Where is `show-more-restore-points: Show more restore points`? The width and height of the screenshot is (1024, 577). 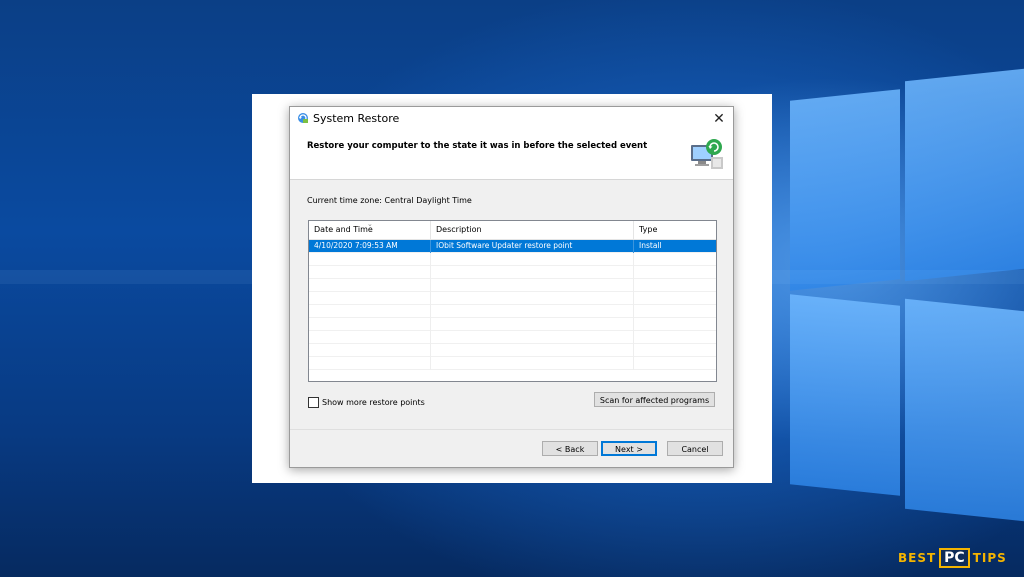
show-more-restore-points: Show more restore points is located at coordinates (366, 402).